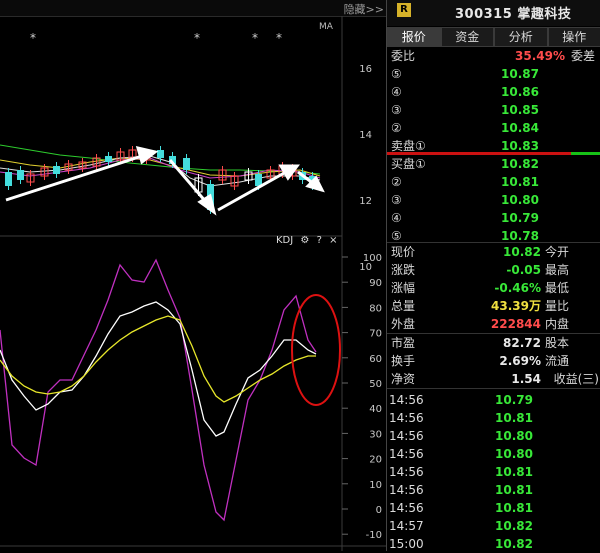  What do you see at coordinates (403, 324) in the screenshot?
I see `quote-label: 外盘` at bounding box center [403, 324].